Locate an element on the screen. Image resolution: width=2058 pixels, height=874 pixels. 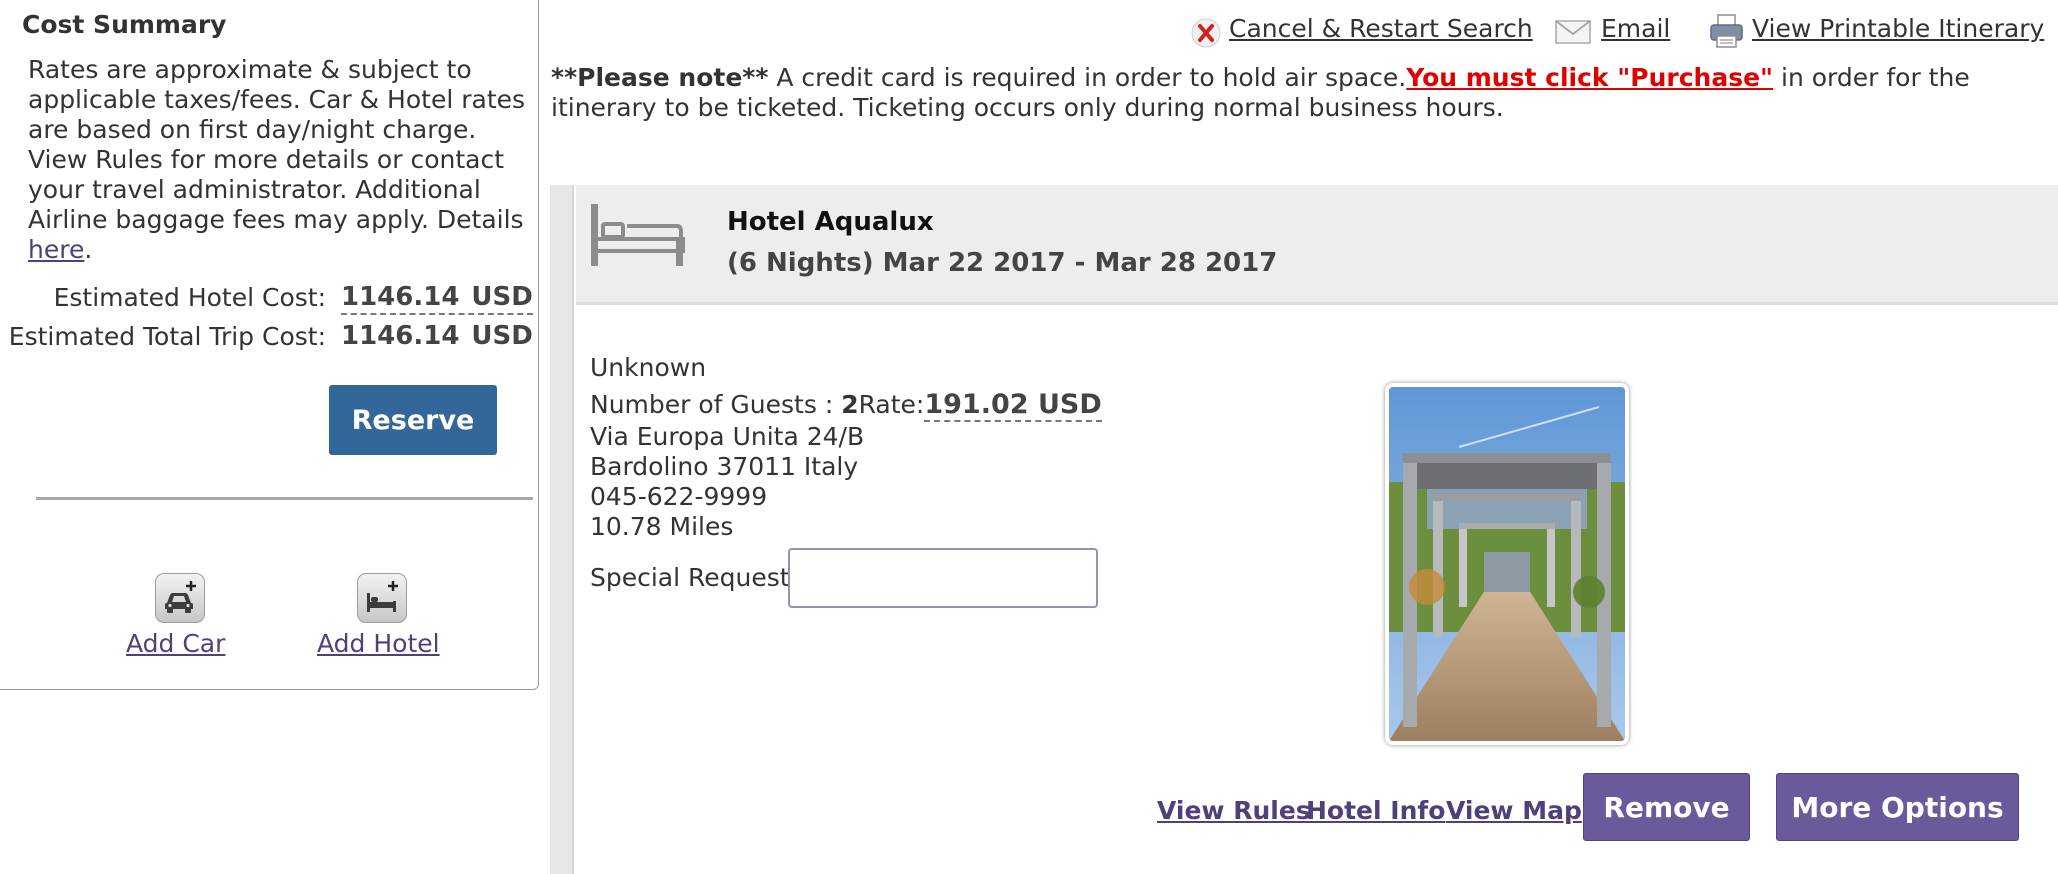
add-car-icon is located at coordinates (180, 598).